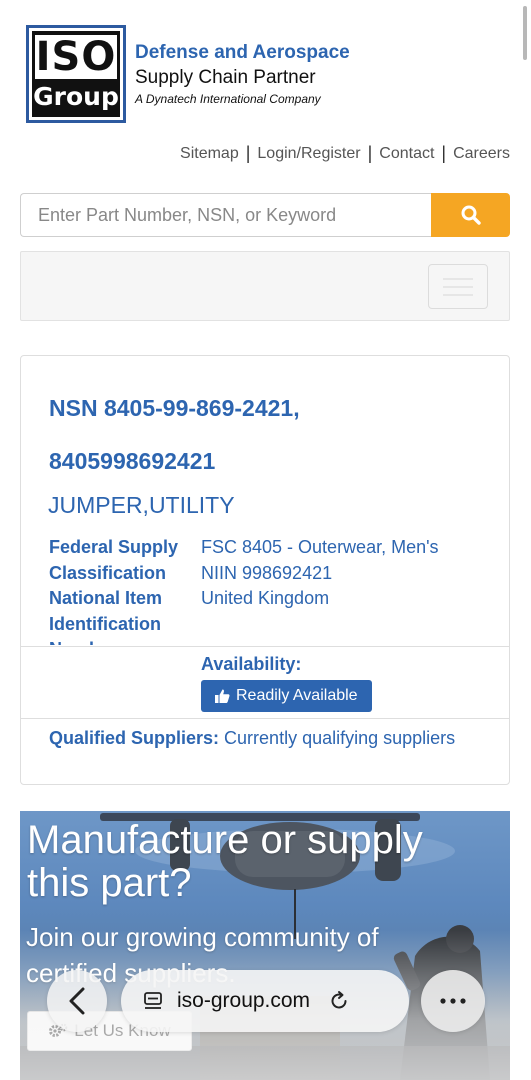  What do you see at coordinates (242, 52) in the screenshot?
I see `brand-line-1: Defense and Aerospace` at bounding box center [242, 52].